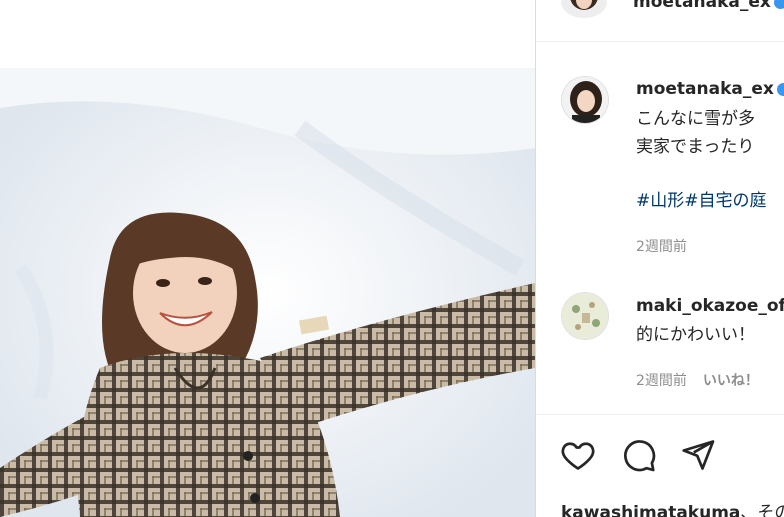 This screenshot has height=517, width=784. I want to click on post-actions-bar, so click(660, 454).